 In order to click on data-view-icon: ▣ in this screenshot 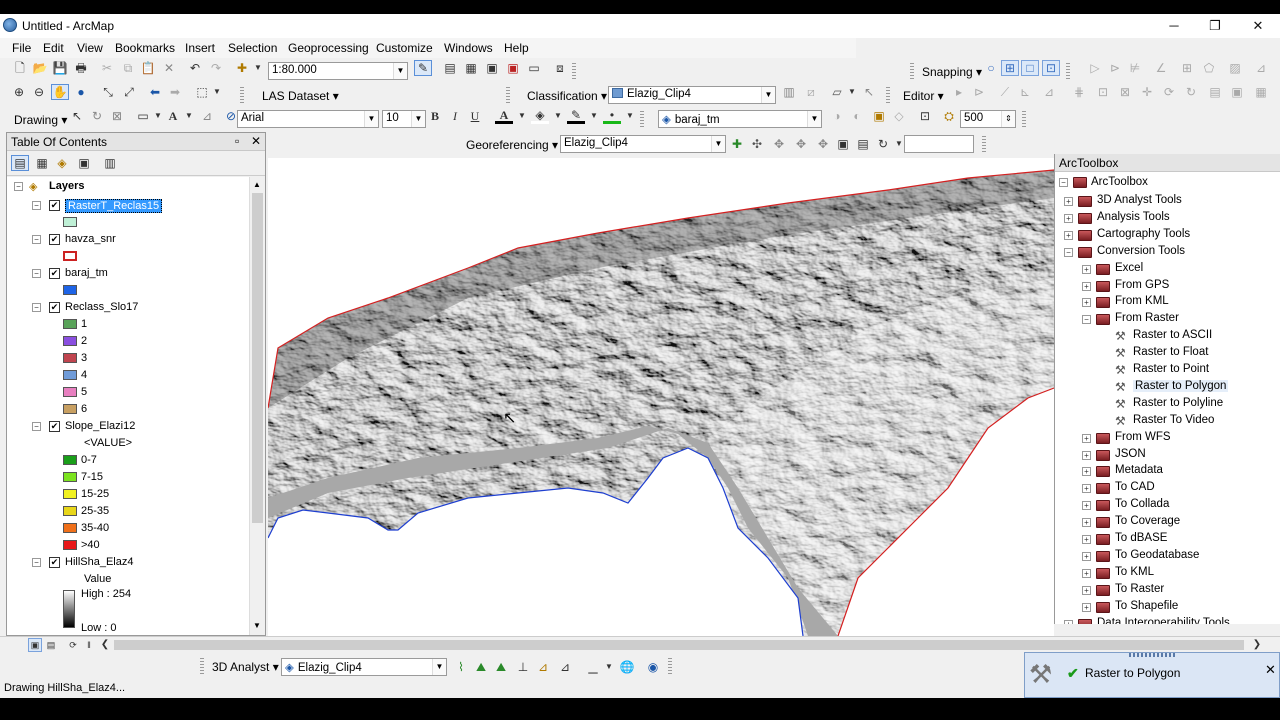, I will do `click(35, 645)`.